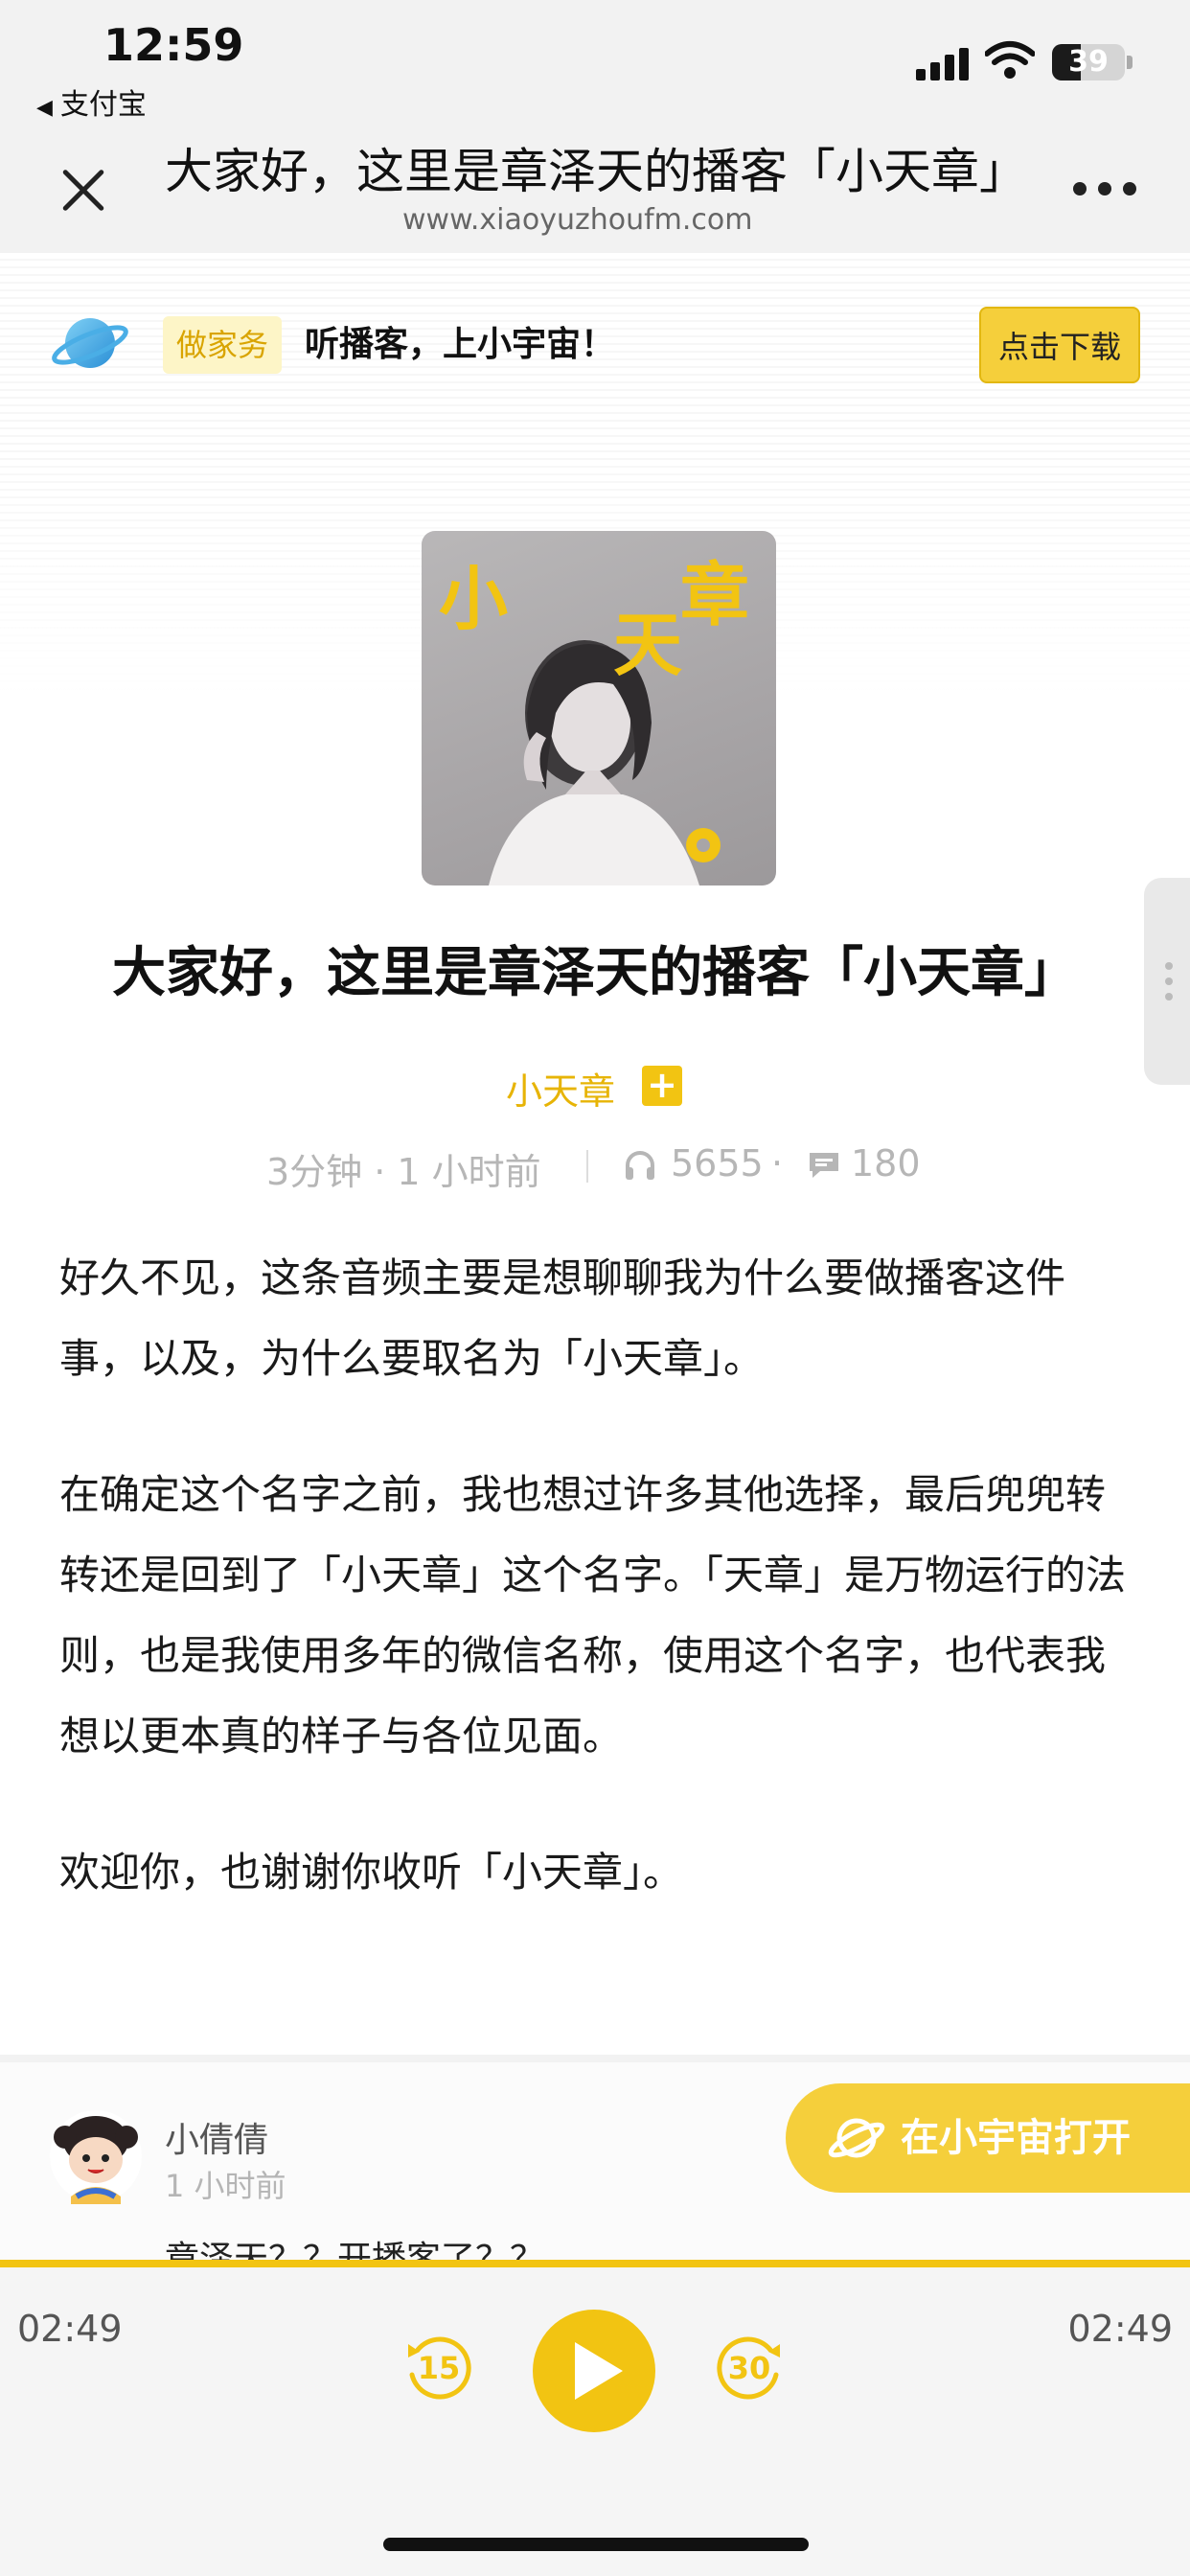 Image resolution: width=1190 pixels, height=2576 pixels. I want to click on promo-tag: 做家务, so click(223, 345).